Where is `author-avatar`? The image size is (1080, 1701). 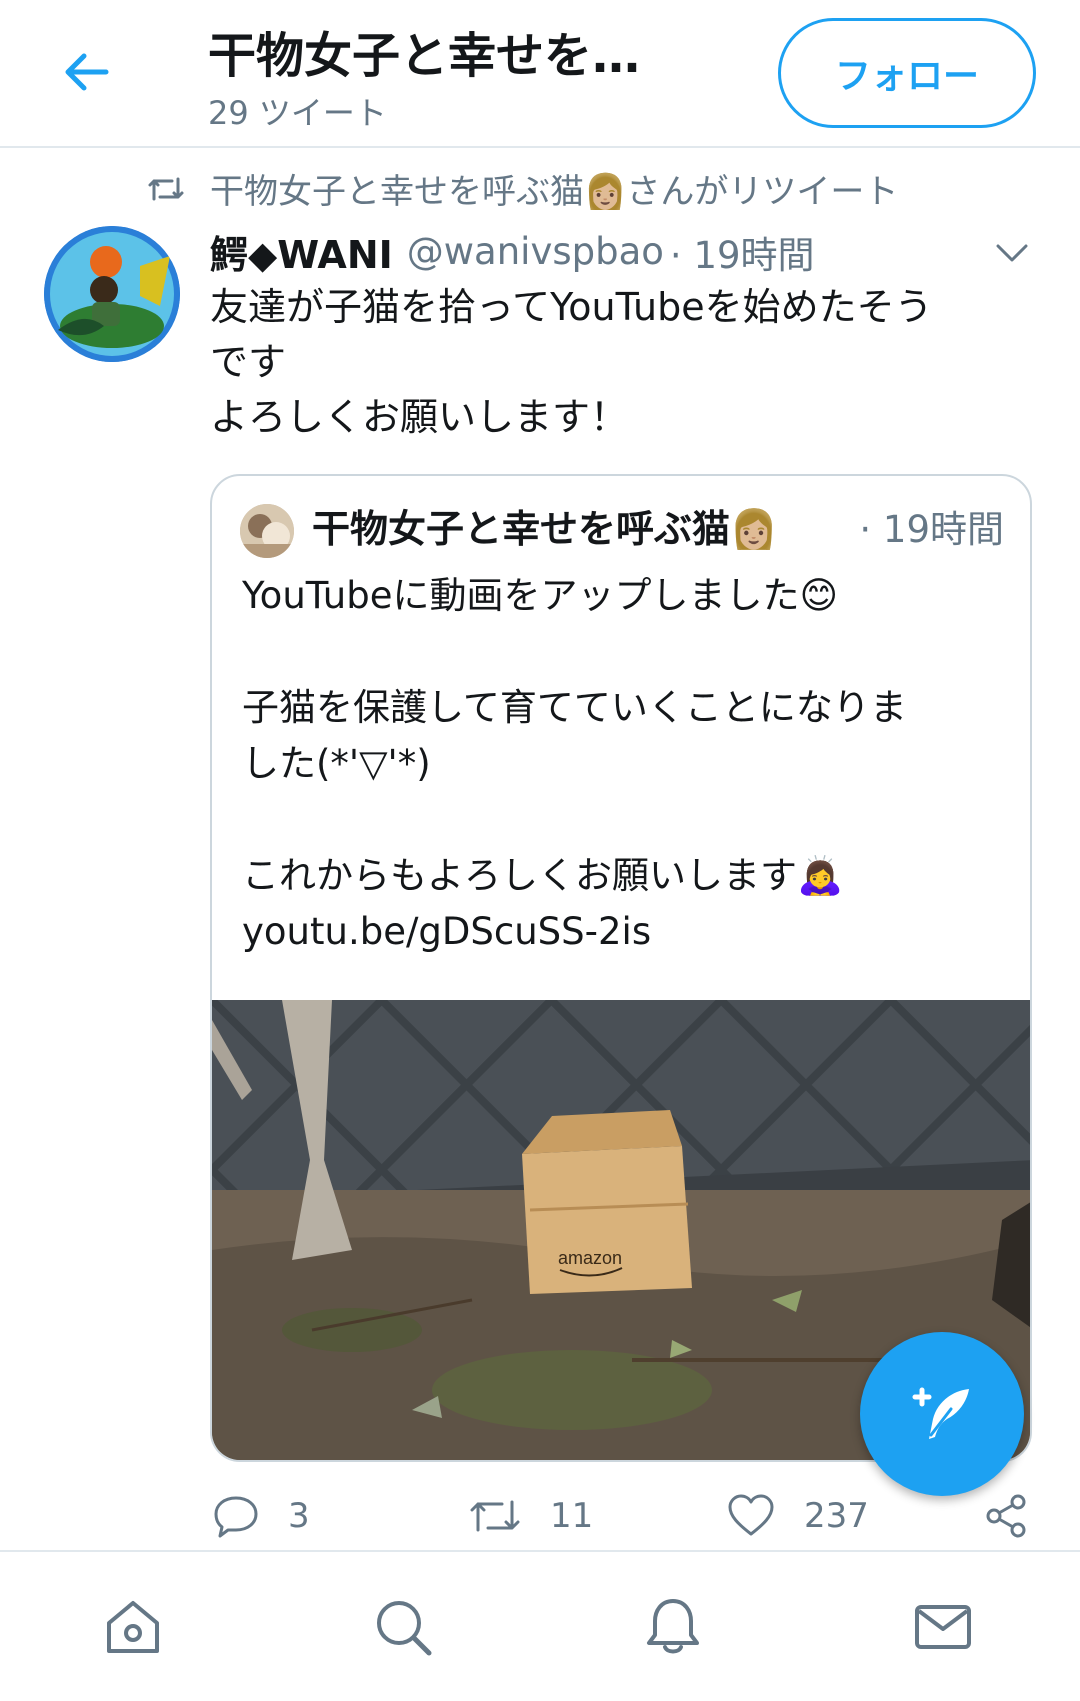
author-avatar is located at coordinates (112, 294).